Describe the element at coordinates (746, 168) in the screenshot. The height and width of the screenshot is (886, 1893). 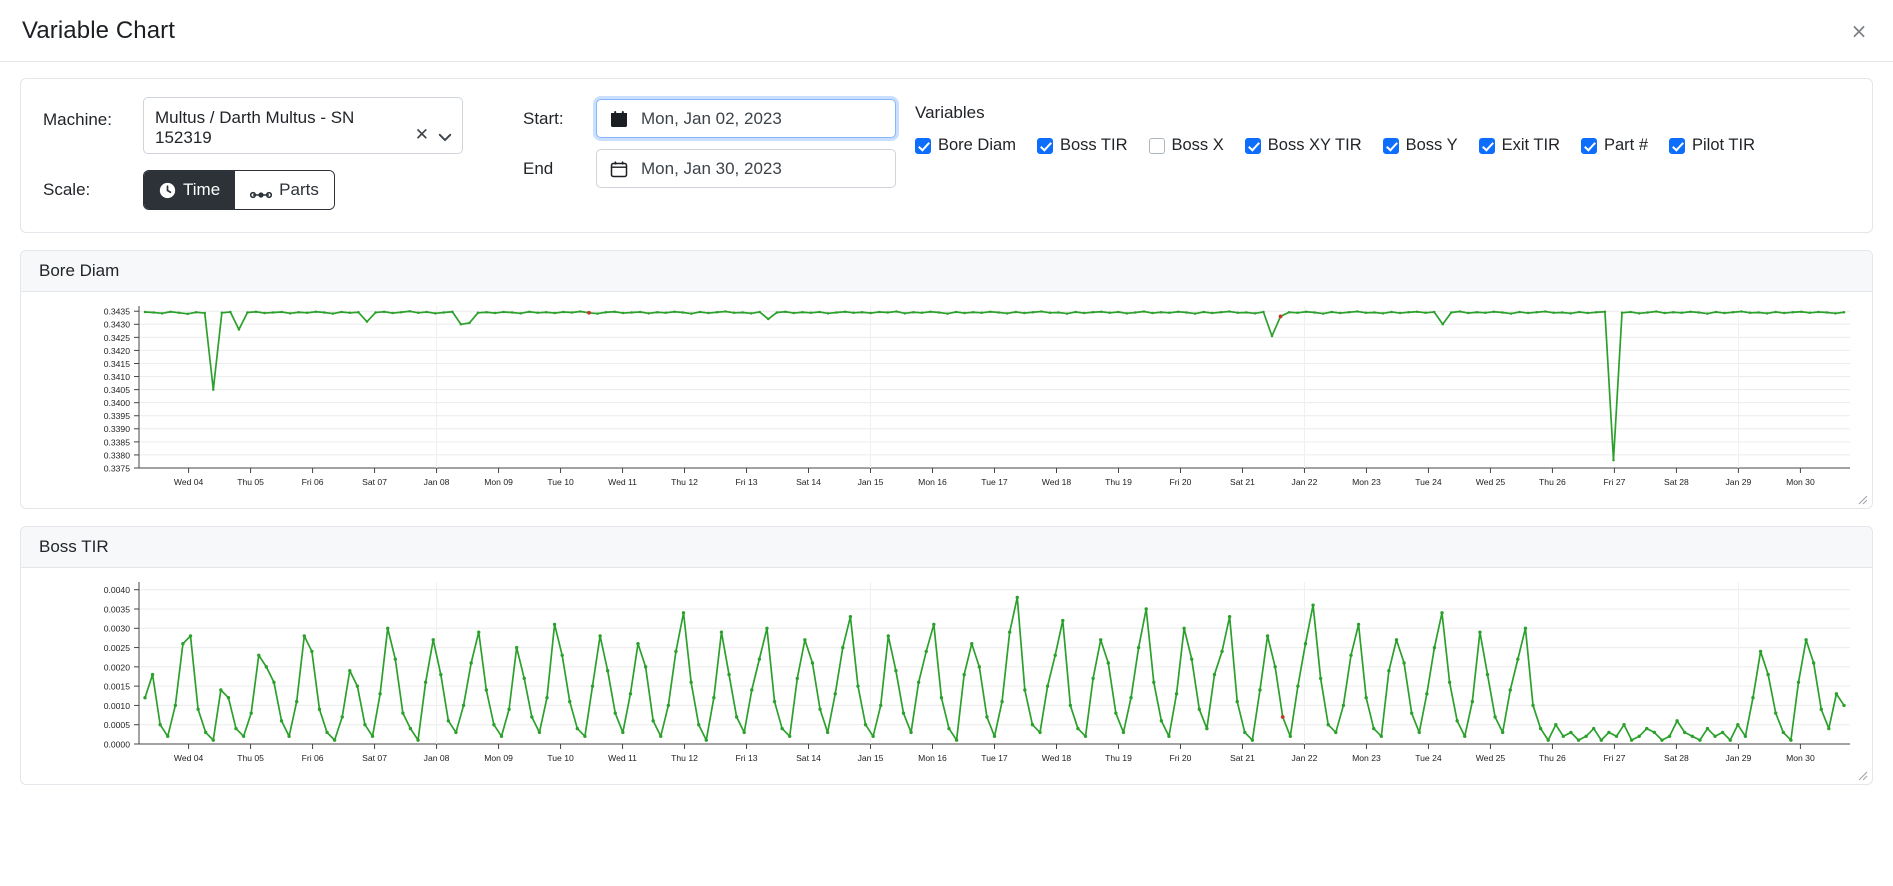
I see `end-date-input: Mon, Jan 30, 2023` at that location.